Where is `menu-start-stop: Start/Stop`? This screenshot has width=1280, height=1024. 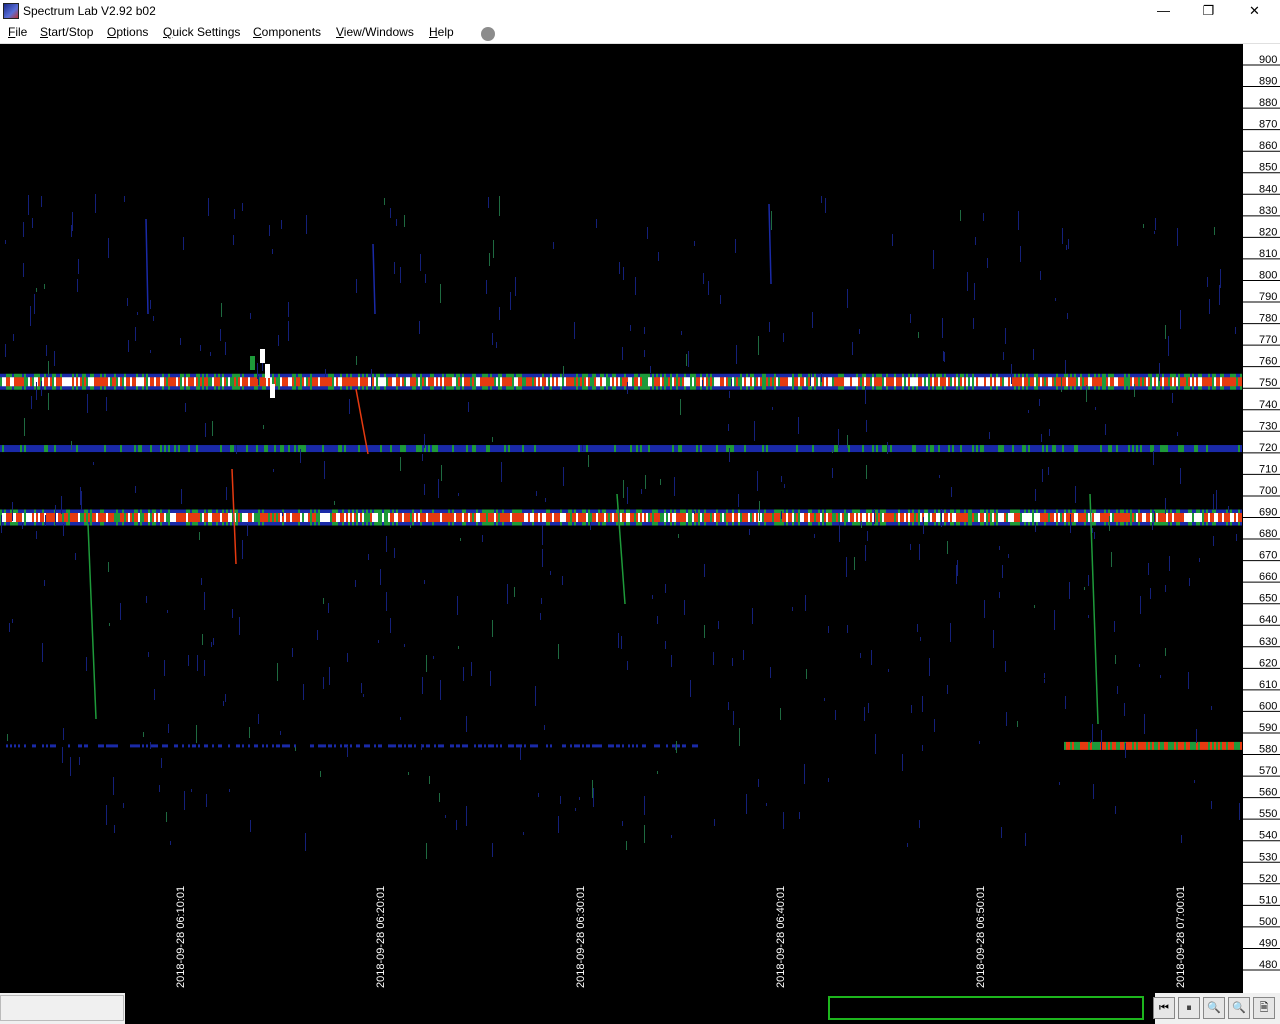 menu-start-stop: Start/Stop is located at coordinates (66, 32).